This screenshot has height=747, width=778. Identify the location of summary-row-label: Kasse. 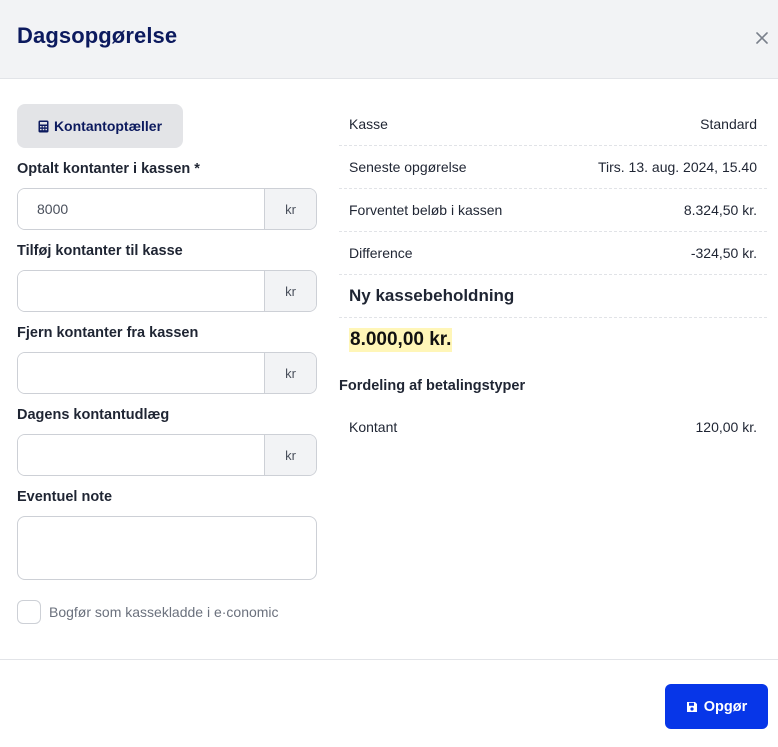
(368, 124).